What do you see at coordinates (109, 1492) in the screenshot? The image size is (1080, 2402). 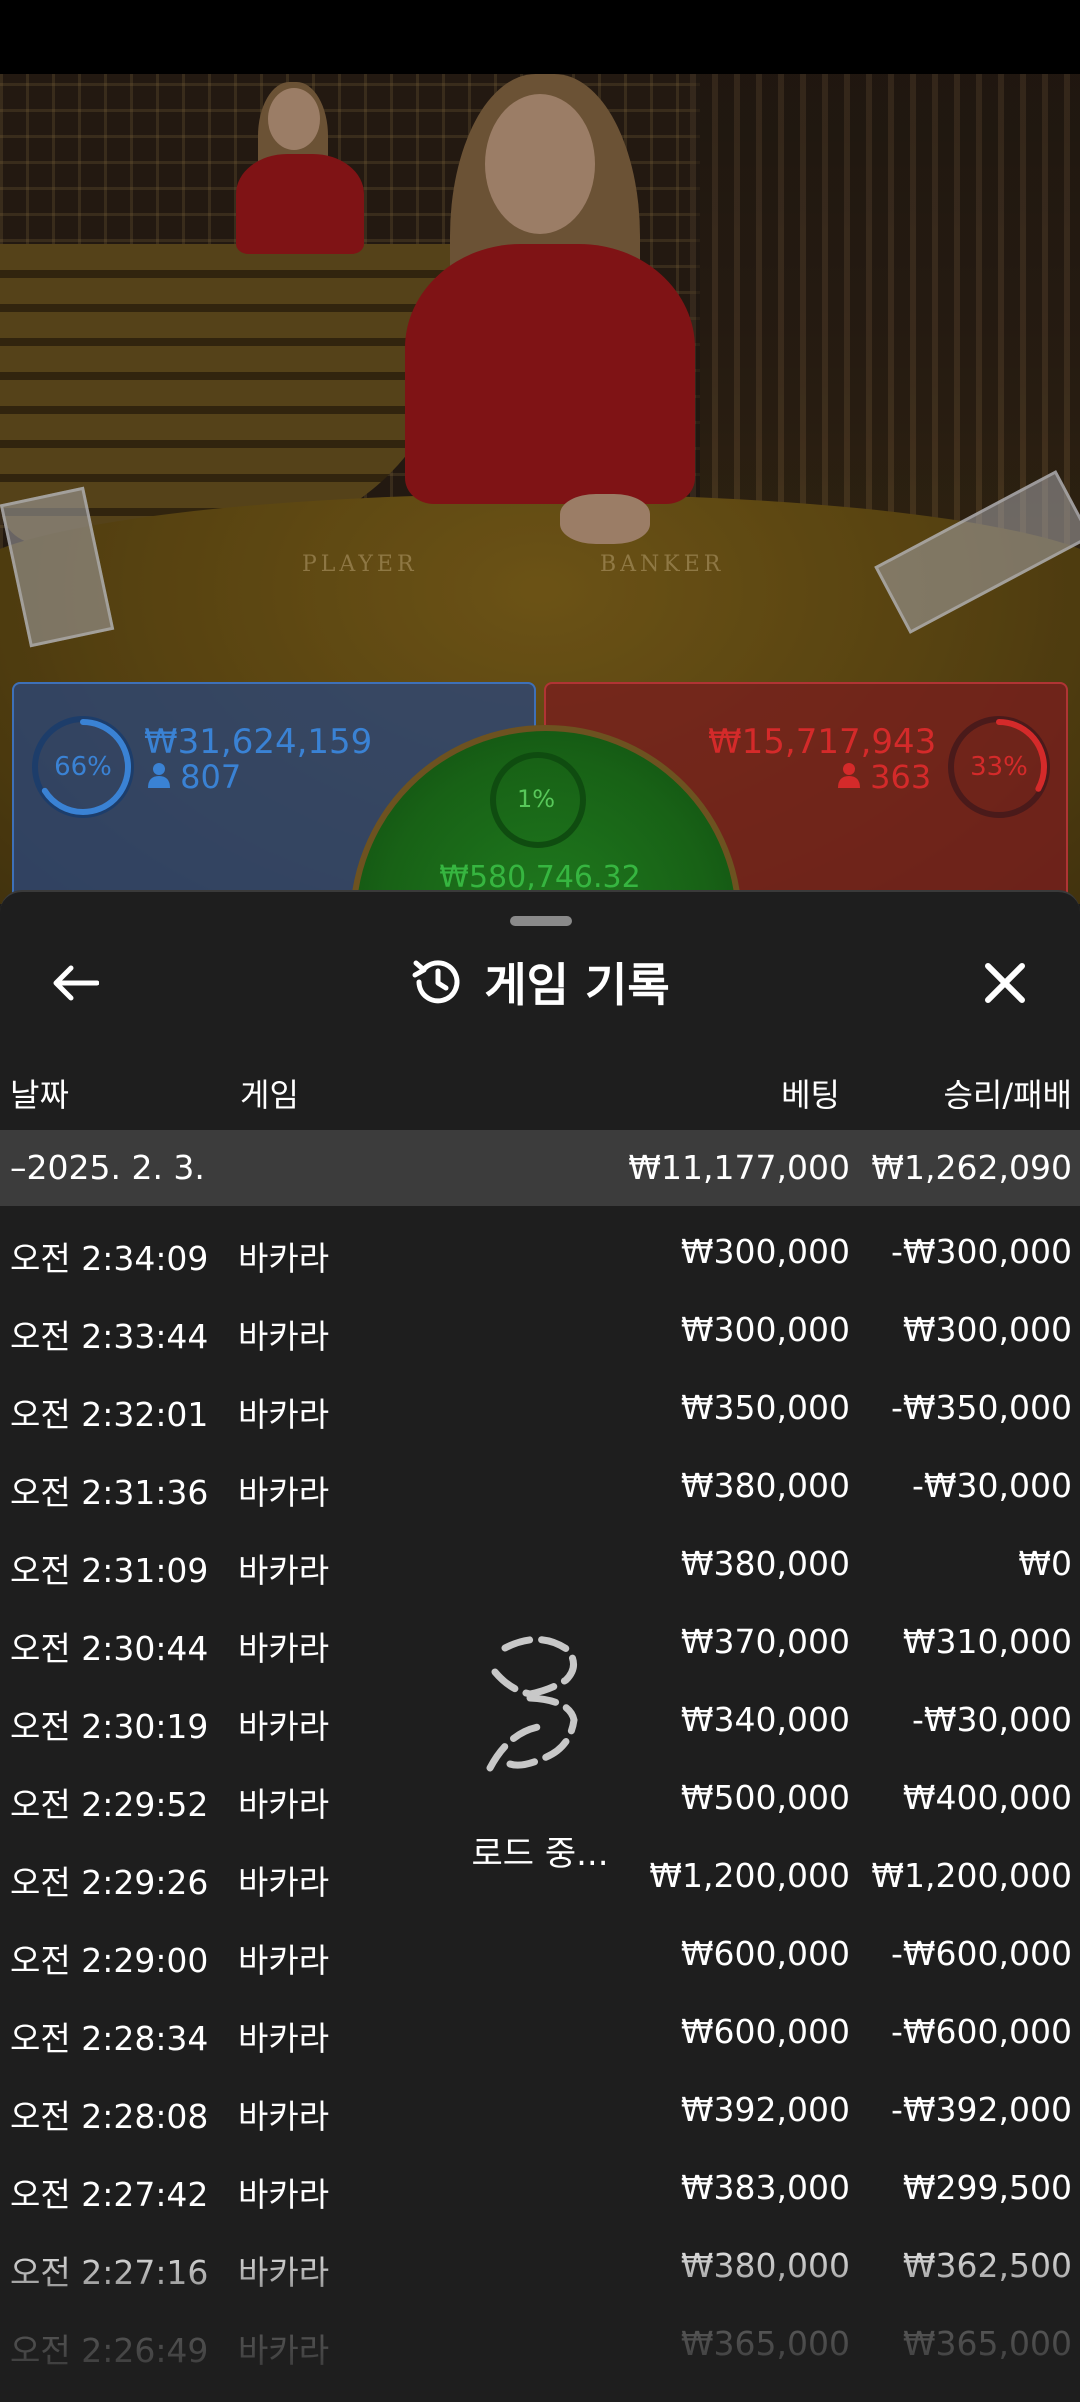 I see `row-time: 오전 2:31:36` at bounding box center [109, 1492].